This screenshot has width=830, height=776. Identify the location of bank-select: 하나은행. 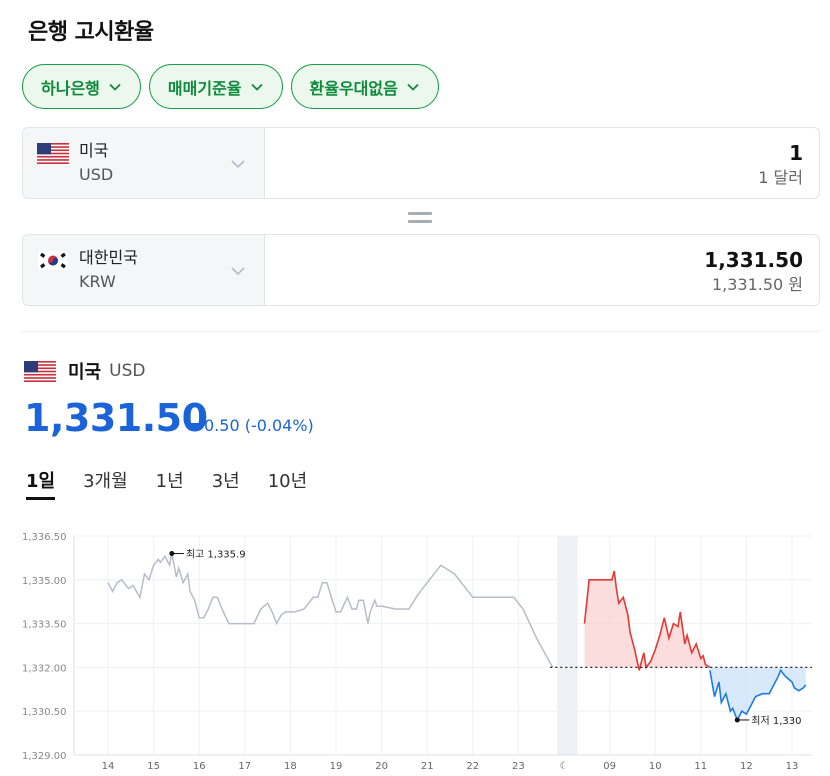
(81, 86).